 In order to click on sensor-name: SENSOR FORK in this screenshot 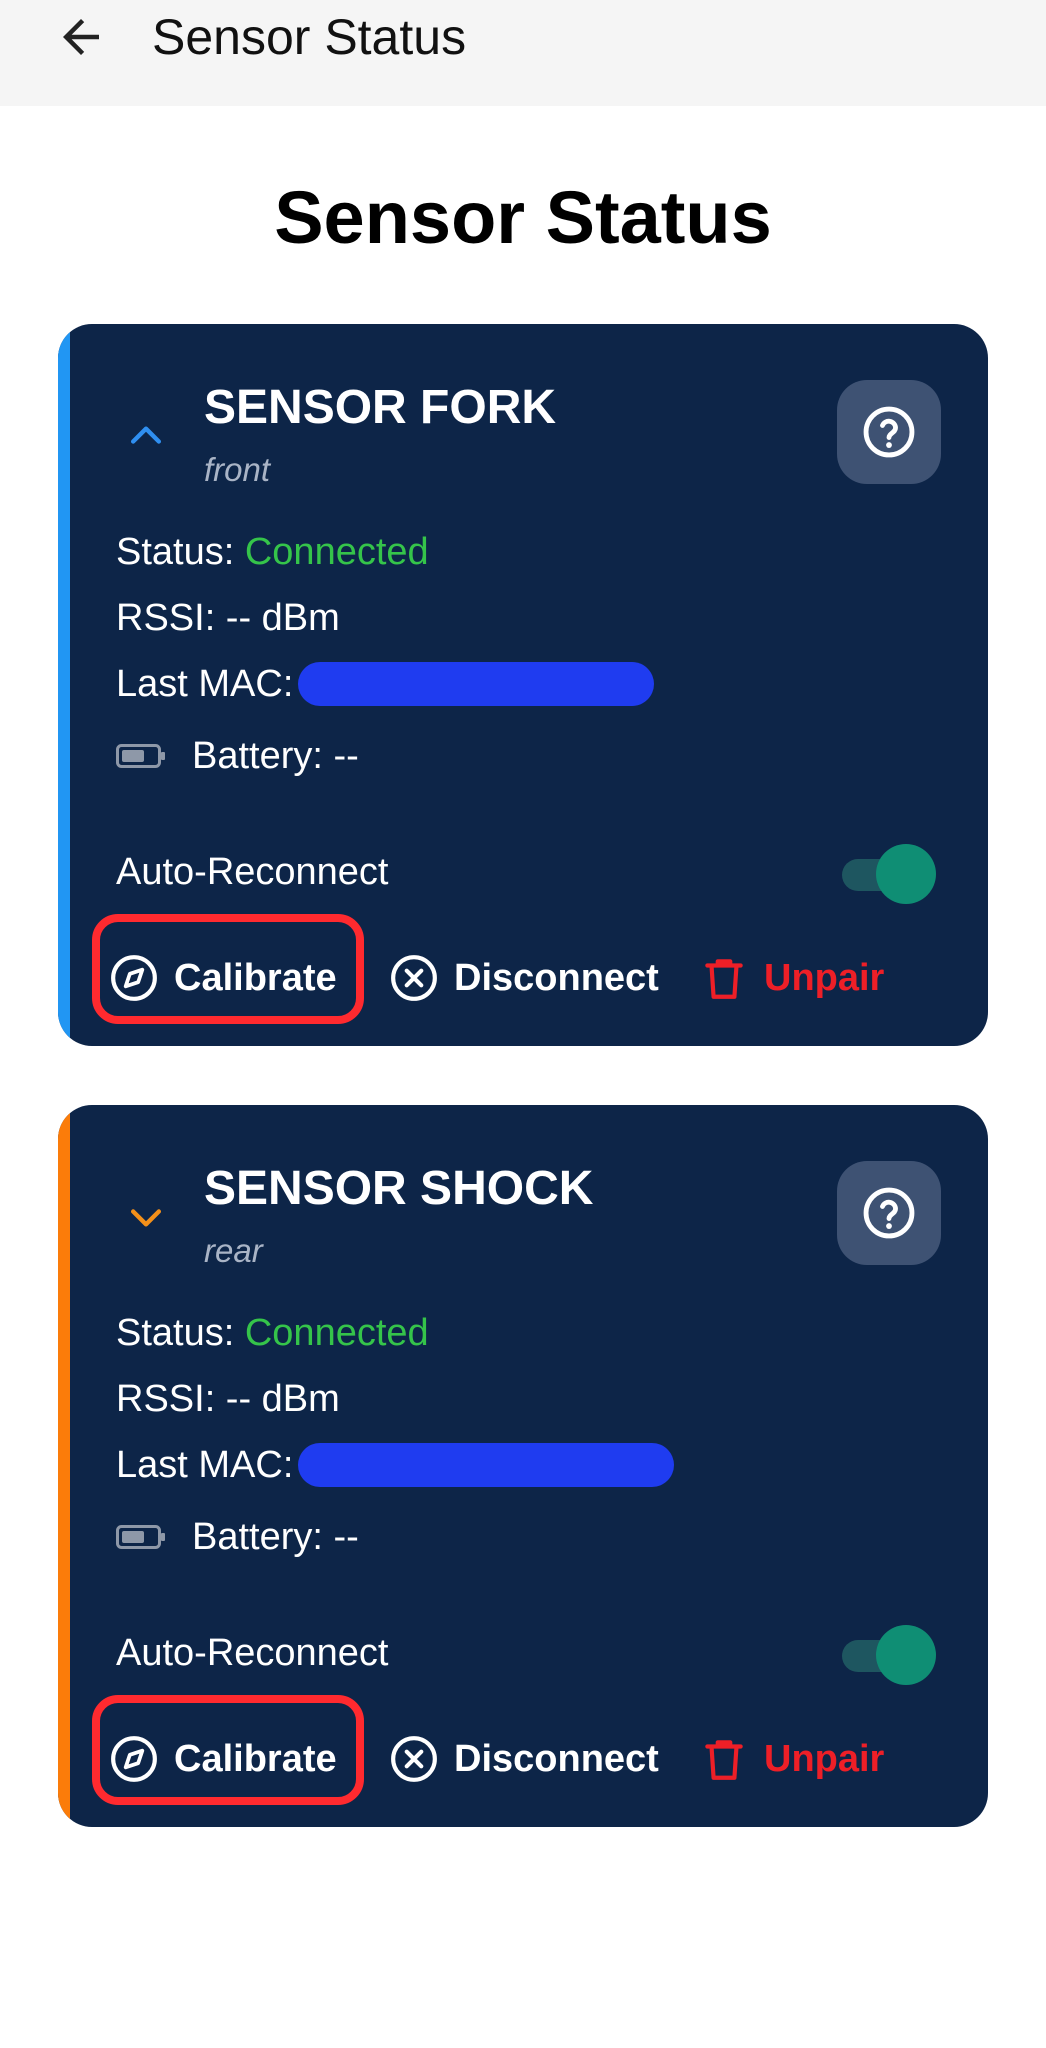, I will do `click(380, 407)`.